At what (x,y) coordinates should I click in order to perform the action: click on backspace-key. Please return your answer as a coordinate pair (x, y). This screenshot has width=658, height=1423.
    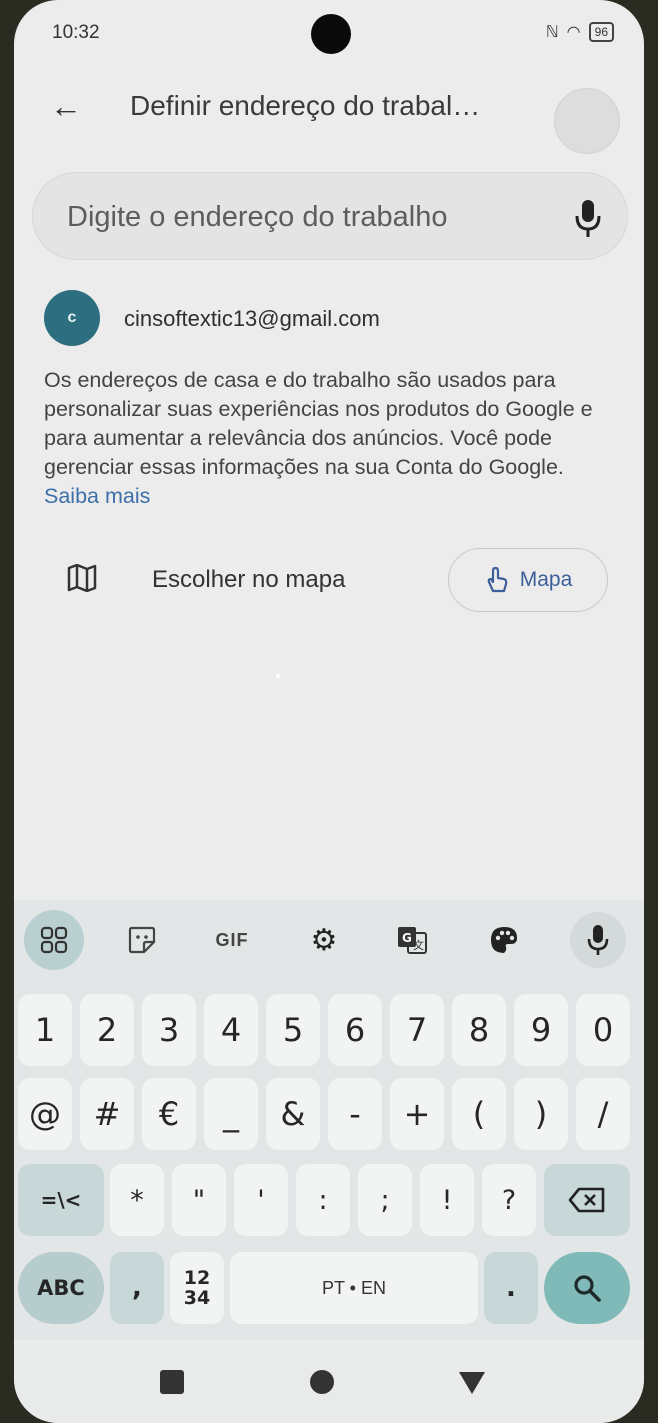
    Looking at the image, I should click on (587, 1200).